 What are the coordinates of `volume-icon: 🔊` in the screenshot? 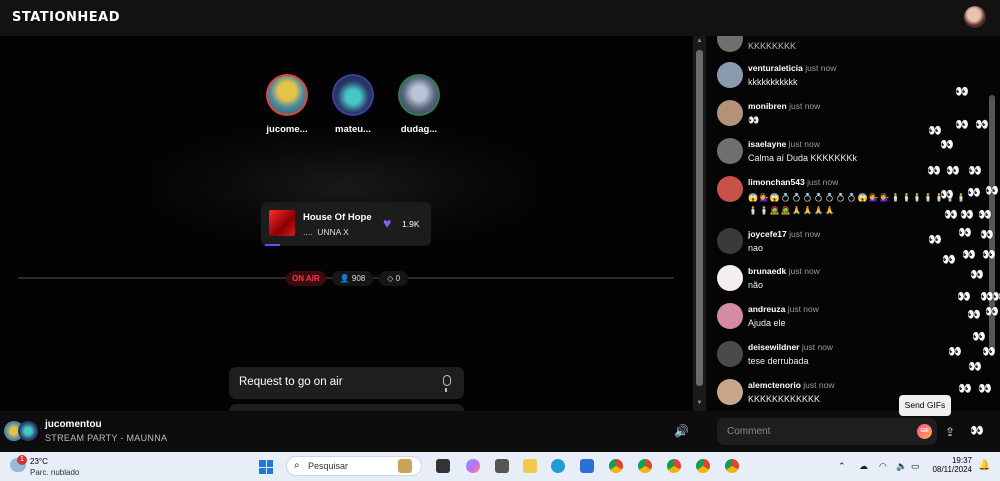 It's located at (681, 431).